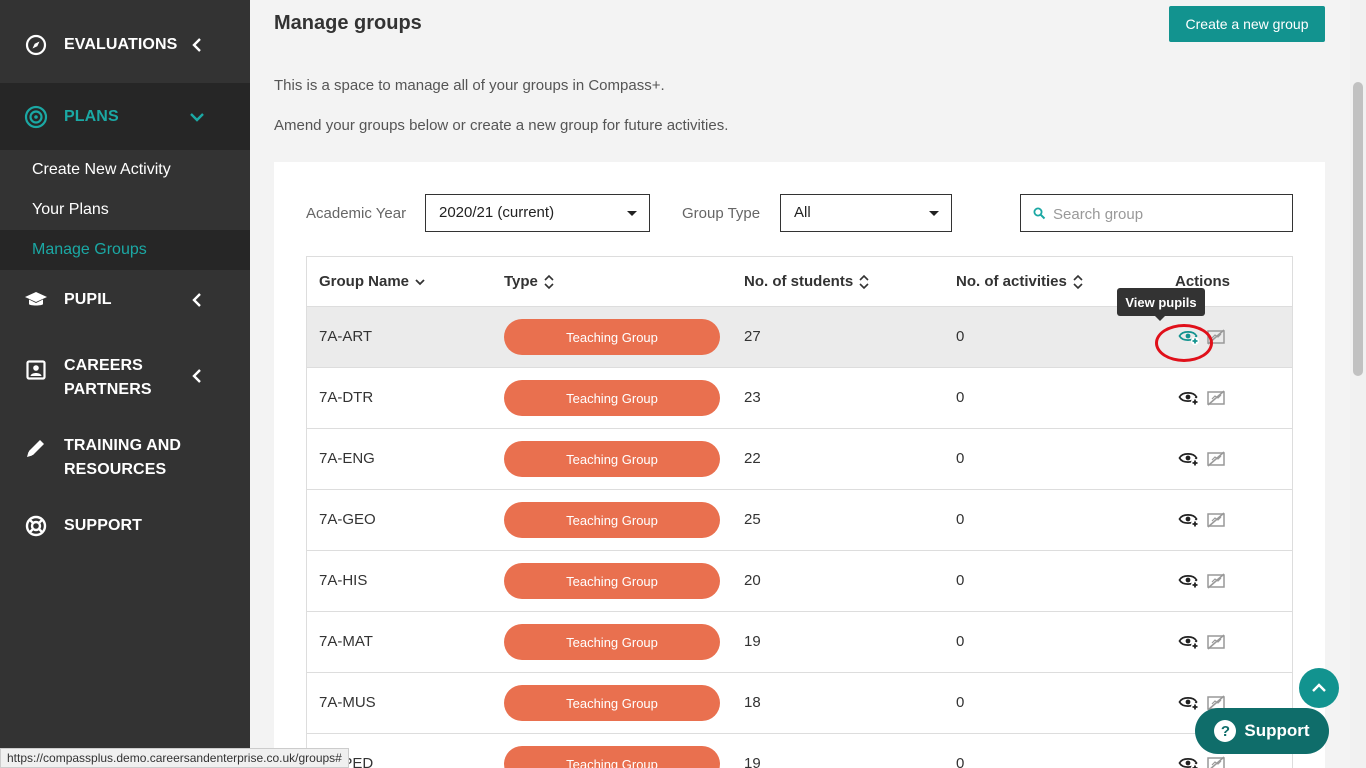 Image resolution: width=1366 pixels, height=768 pixels. Describe the element at coordinates (36, 300) in the screenshot. I see `graduation-cap-icon` at that location.